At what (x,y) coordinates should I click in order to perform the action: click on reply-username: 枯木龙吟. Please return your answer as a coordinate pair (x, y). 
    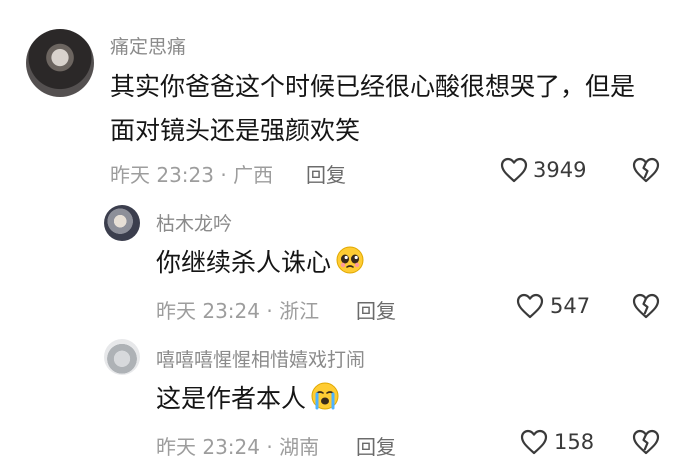
    Looking at the image, I should click on (194, 222).